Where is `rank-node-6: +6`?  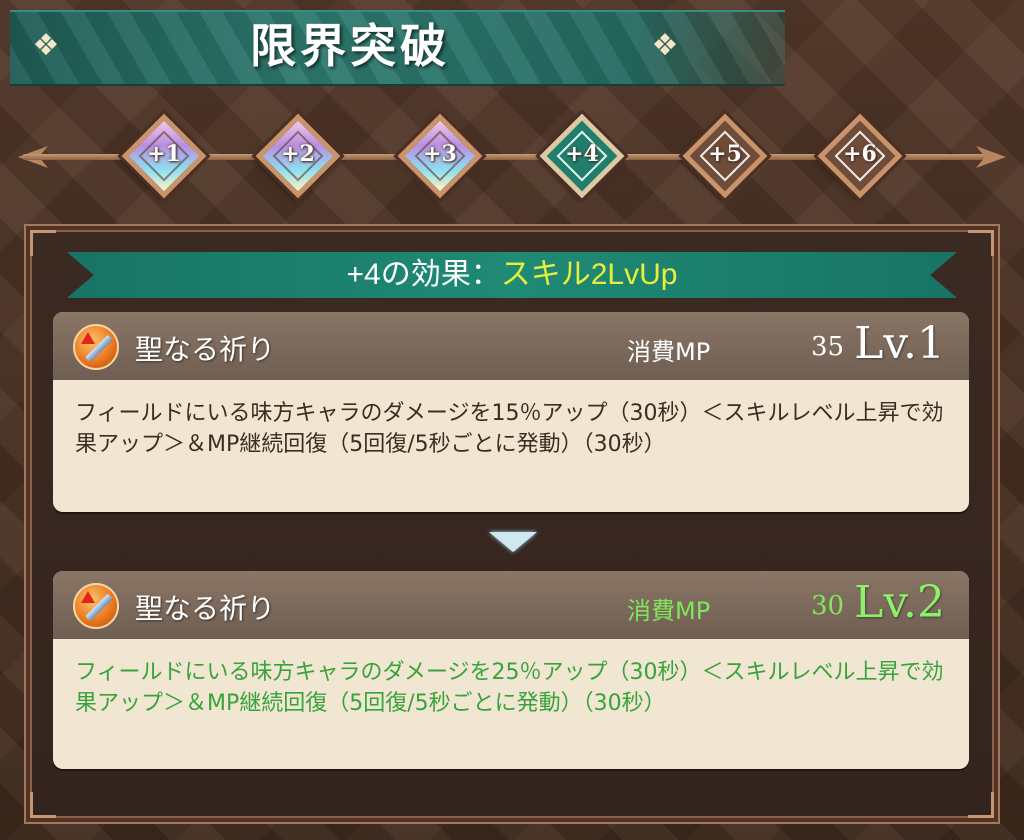
rank-node-6: +6 is located at coordinates (860, 156).